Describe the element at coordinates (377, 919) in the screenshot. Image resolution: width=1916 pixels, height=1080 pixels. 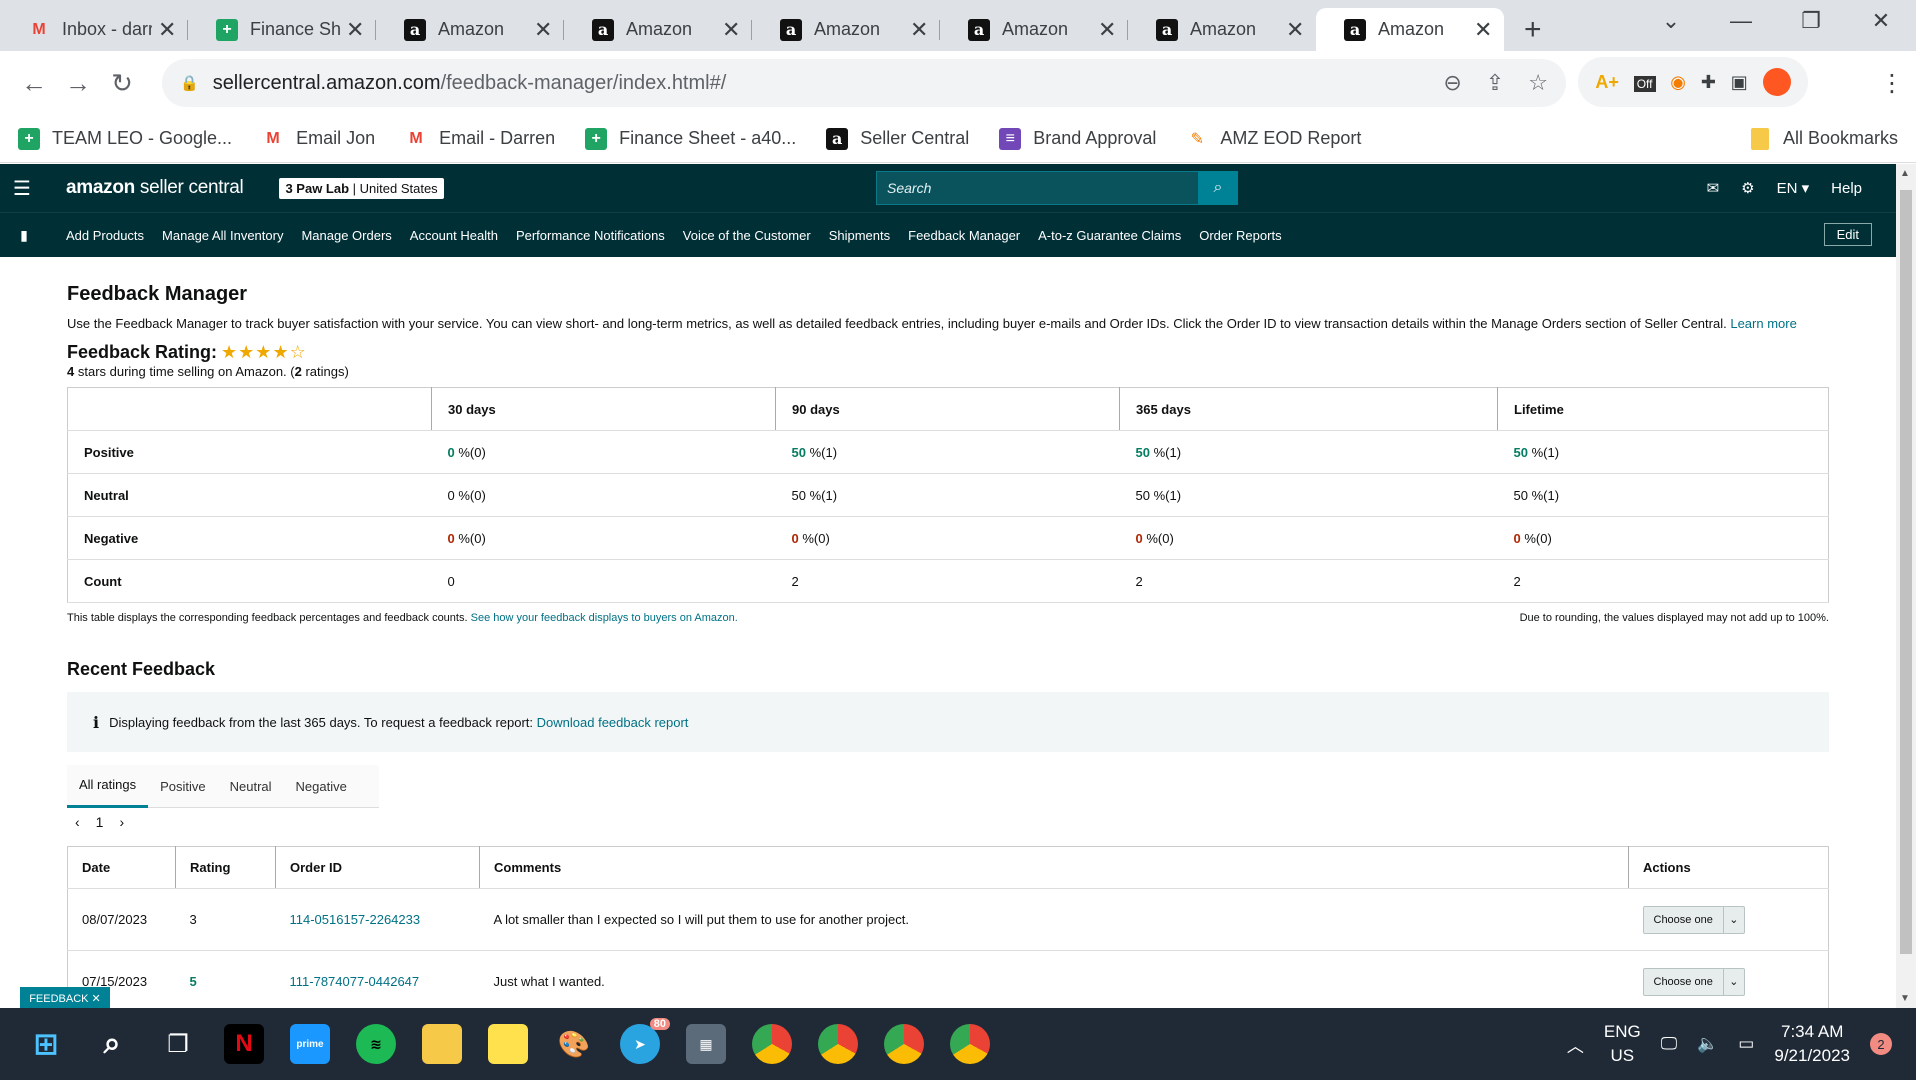
I see `order-id-link: 114-0516157-2264233` at that location.